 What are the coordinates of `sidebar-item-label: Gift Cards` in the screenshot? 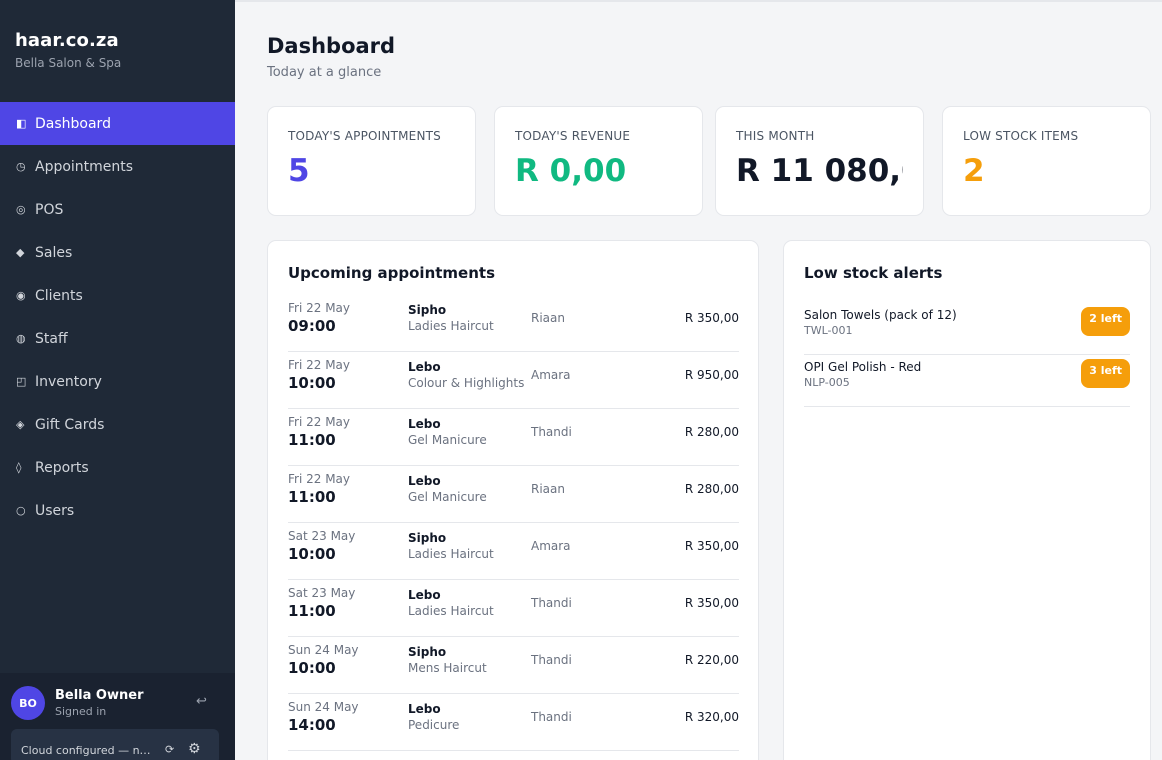 It's located at (70, 424).